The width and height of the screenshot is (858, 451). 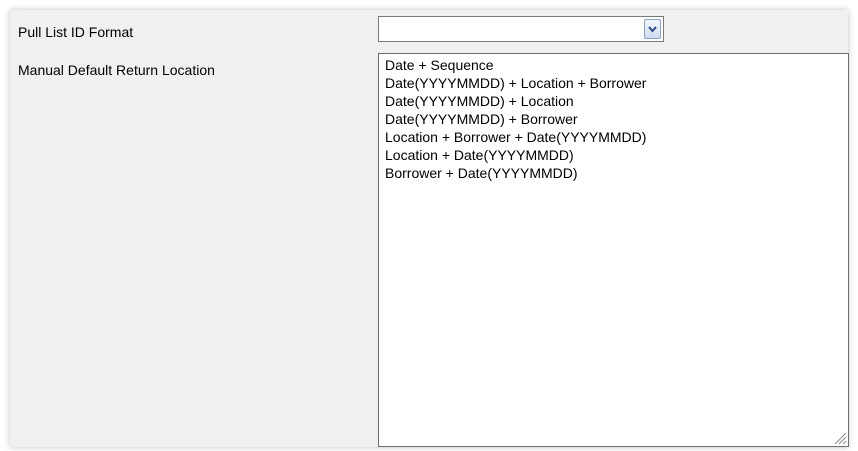 I want to click on chevron-down-icon, so click(x=652, y=29).